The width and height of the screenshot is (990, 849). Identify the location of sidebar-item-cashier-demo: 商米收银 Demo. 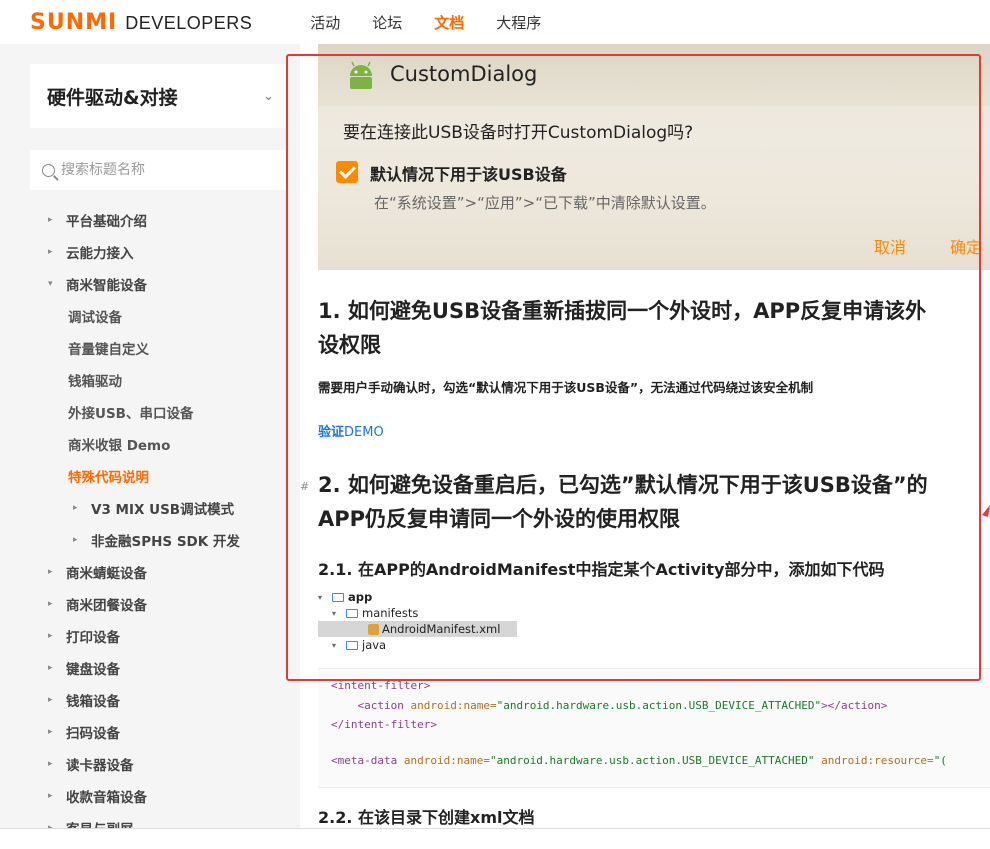
(85, 444).